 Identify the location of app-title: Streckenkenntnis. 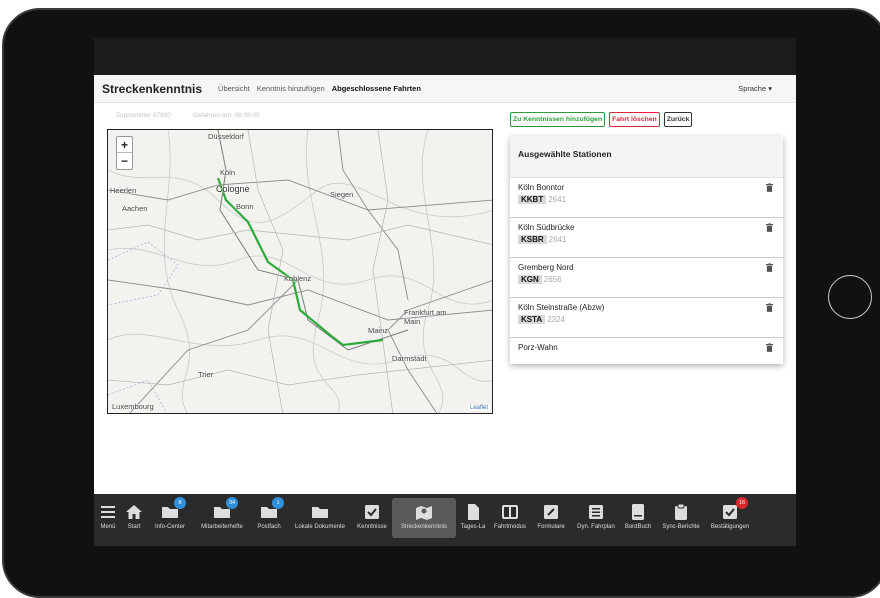
(152, 88).